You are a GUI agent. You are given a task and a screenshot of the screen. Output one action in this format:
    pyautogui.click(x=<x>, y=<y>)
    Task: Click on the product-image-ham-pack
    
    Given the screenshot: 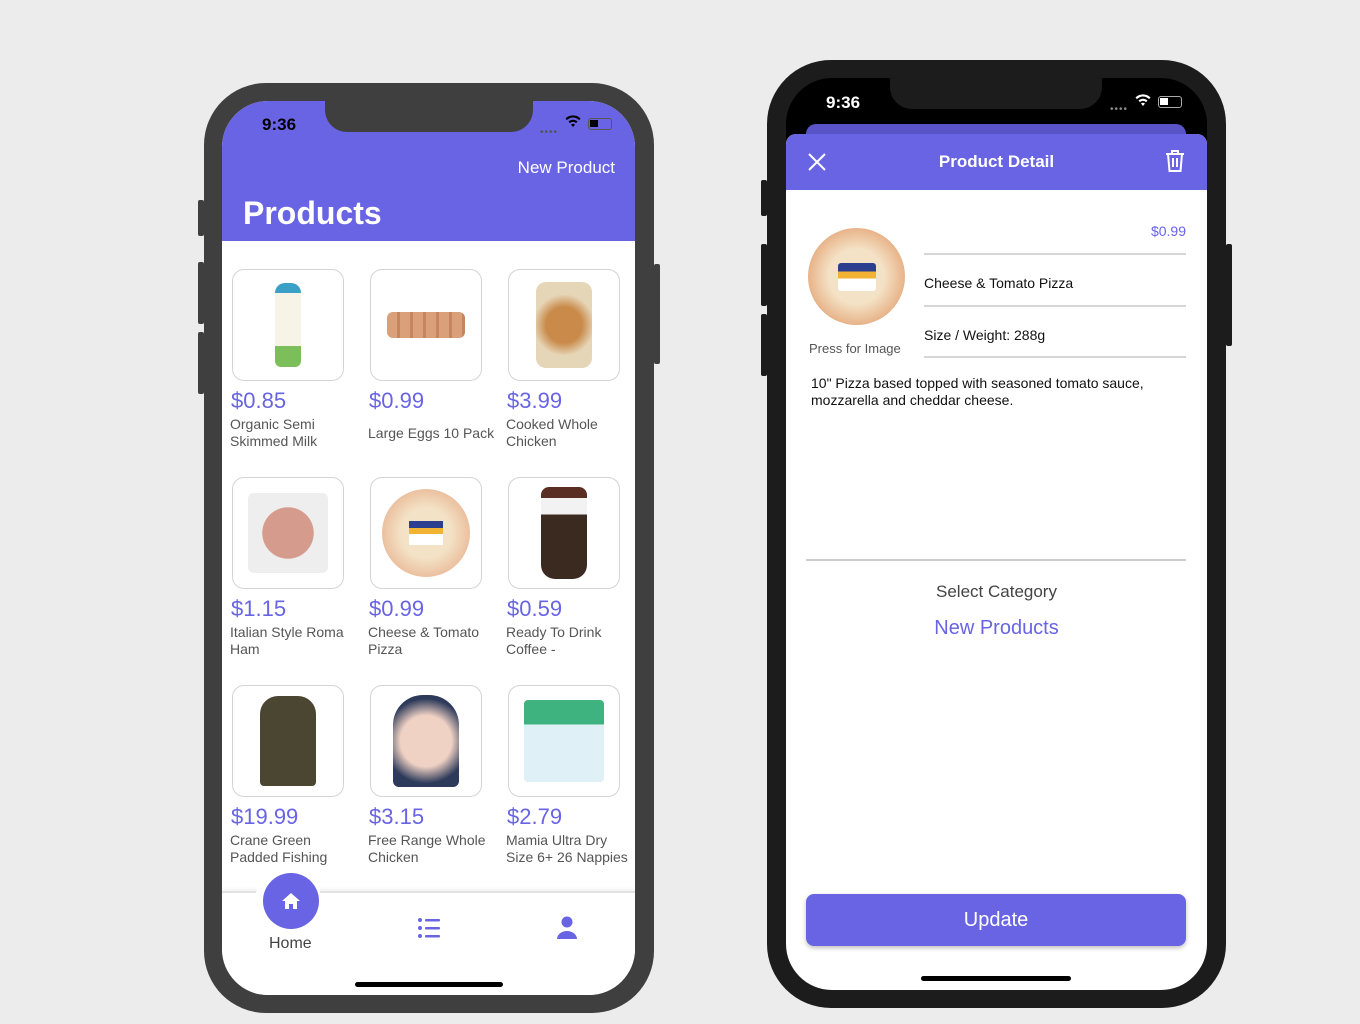 What is the action you would take?
    pyautogui.click(x=288, y=533)
    